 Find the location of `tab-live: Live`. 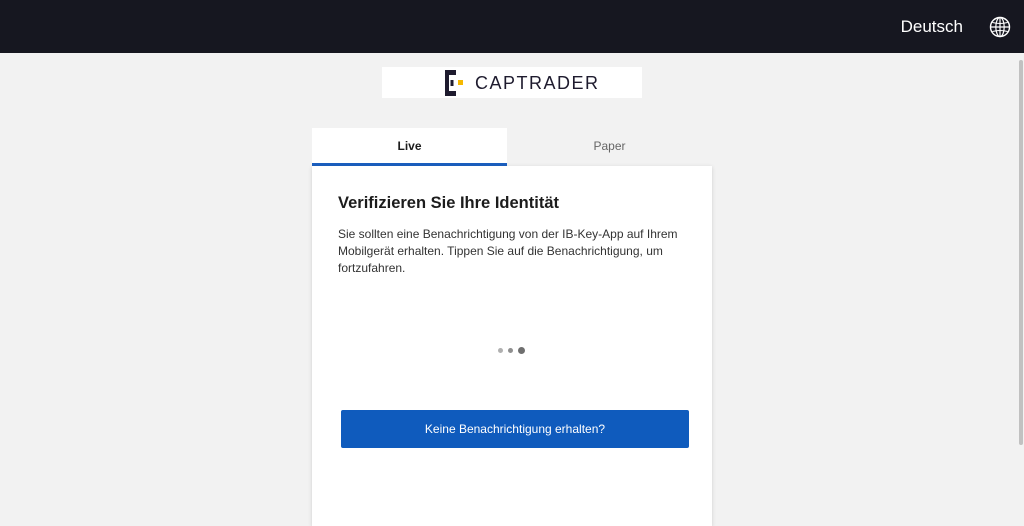

tab-live: Live is located at coordinates (409, 147).